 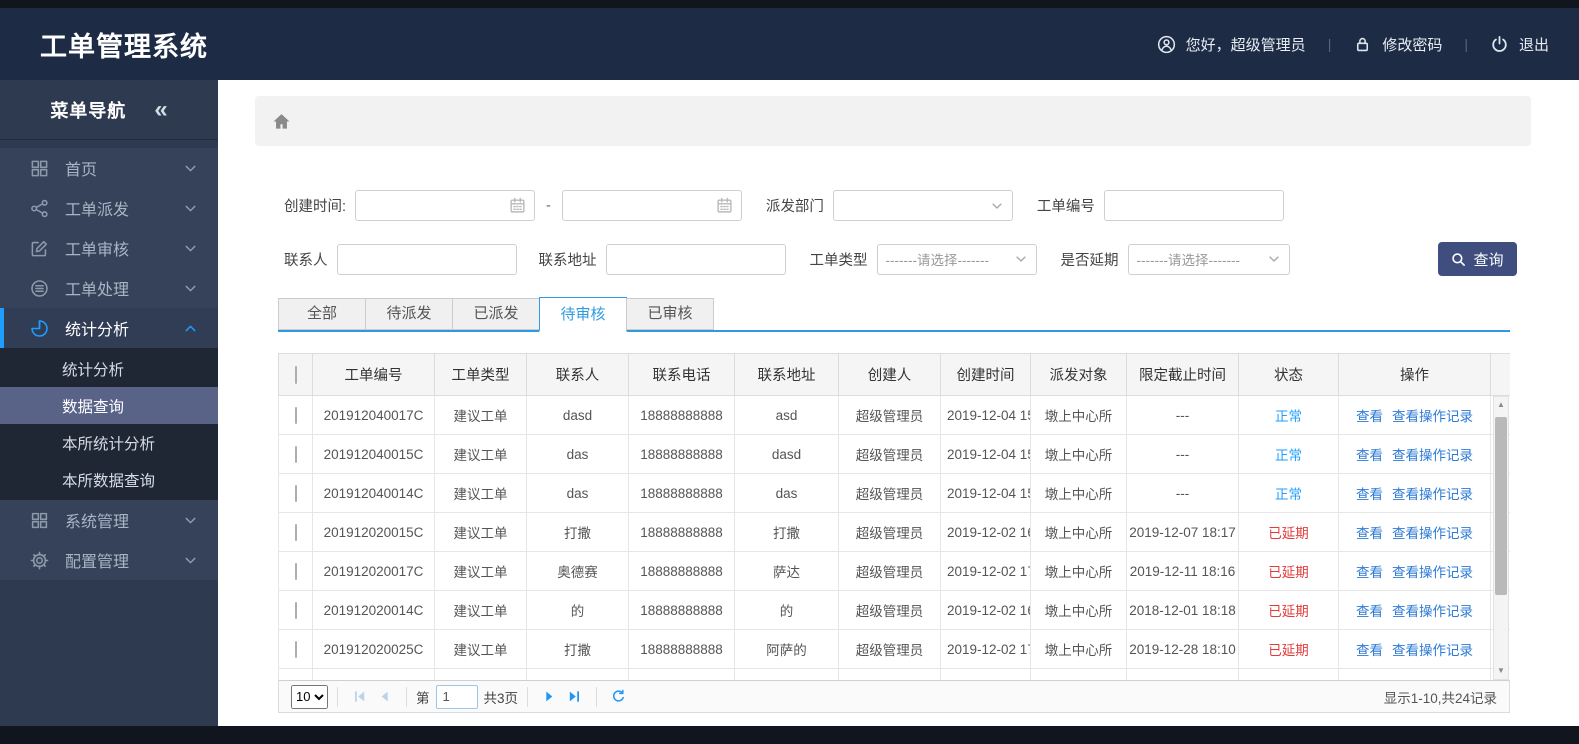 I want to click on last-page-icon, so click(x=574, y=696).